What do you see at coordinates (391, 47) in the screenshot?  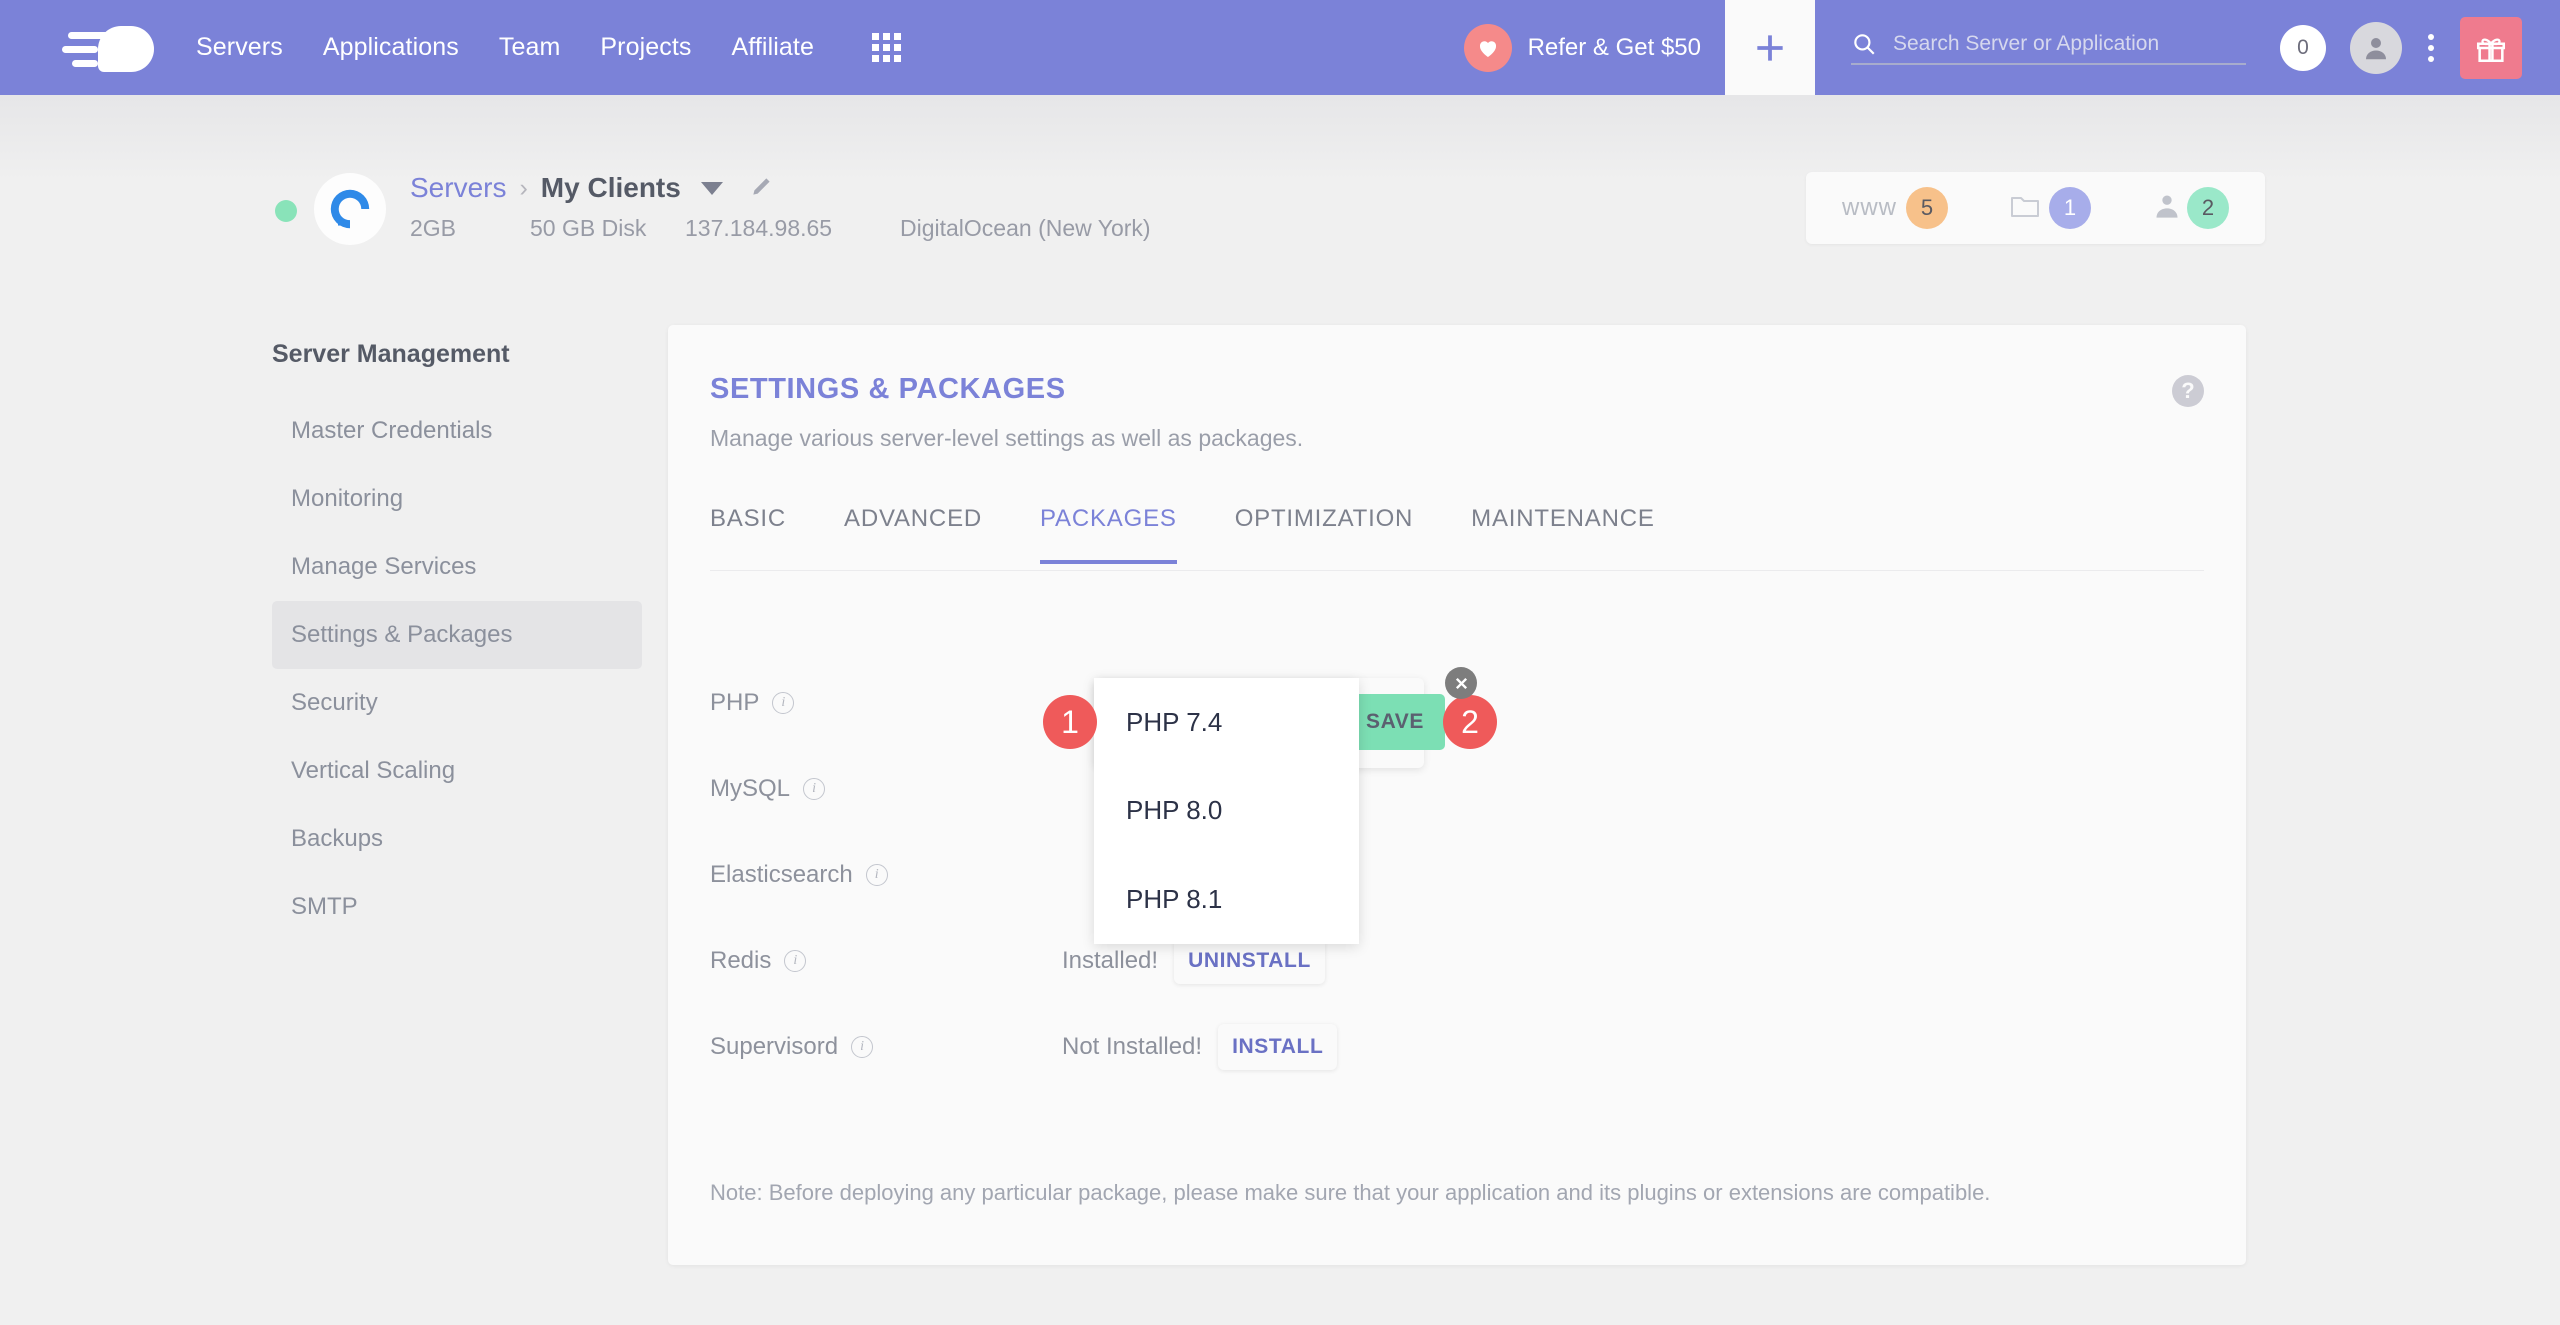 I see `nav-item-applications: Applications` at bounding box center [391, 47].